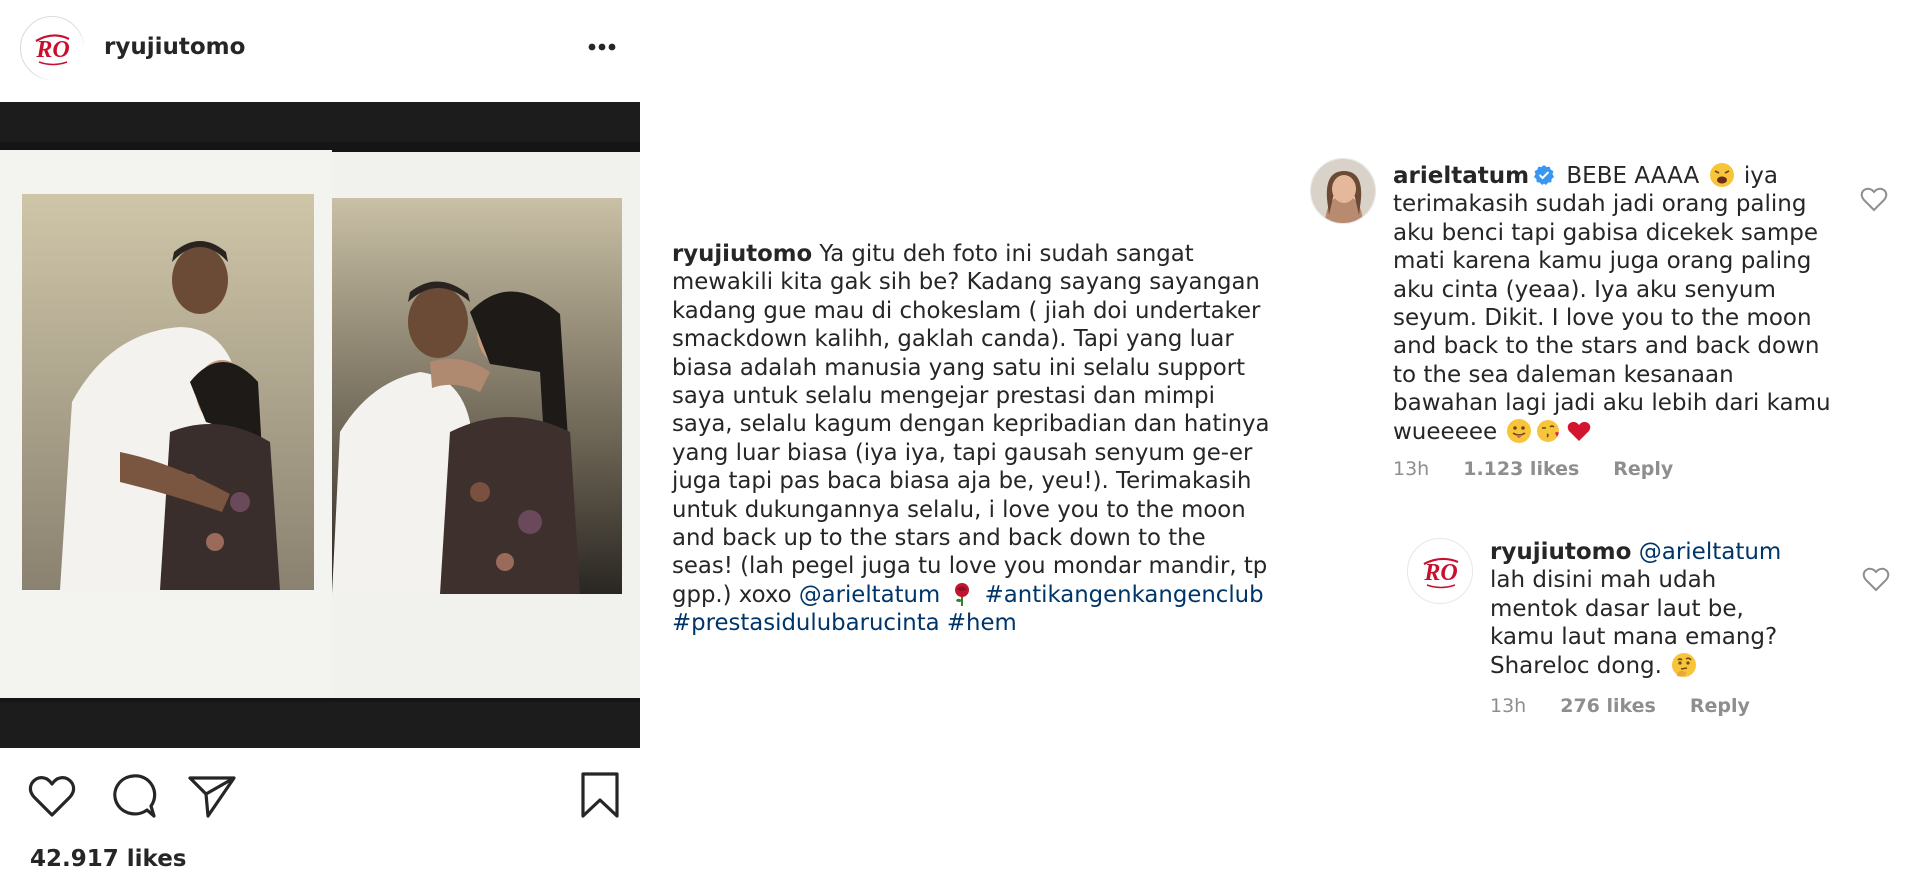  I want to click on commenter-avatar: RO, so click(1440, 571).